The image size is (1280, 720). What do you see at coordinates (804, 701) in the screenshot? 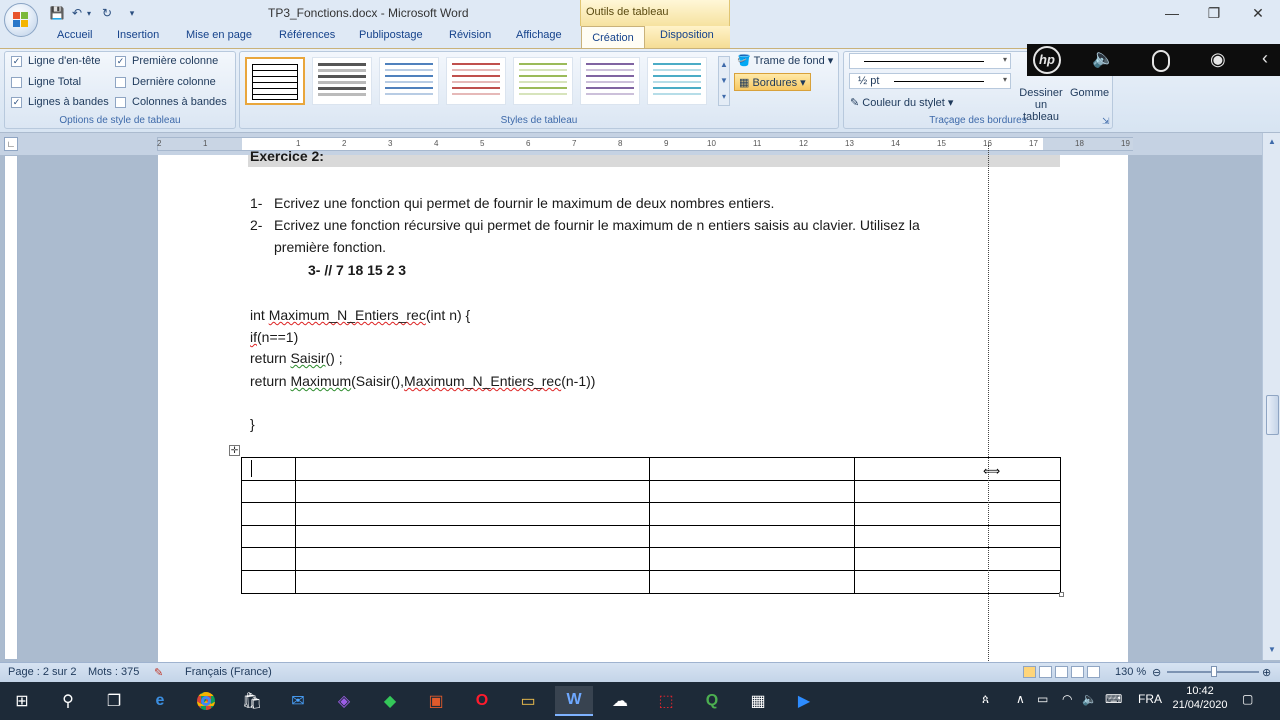
I see `zoom-app-icon: ▶` at bounding box center [804, 701].